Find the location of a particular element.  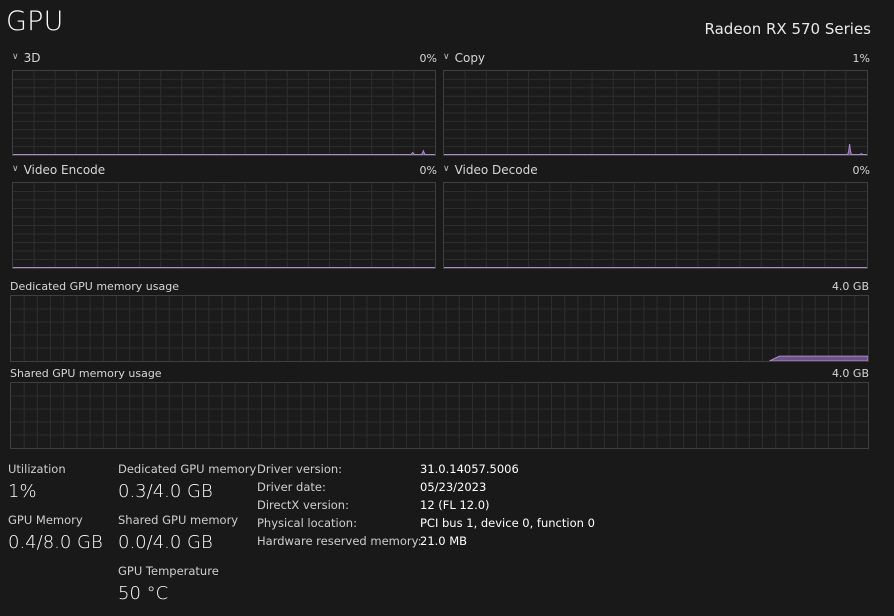

engine-selector-video-decode: ∨ Video Decode is located at coordinates (490, 170).